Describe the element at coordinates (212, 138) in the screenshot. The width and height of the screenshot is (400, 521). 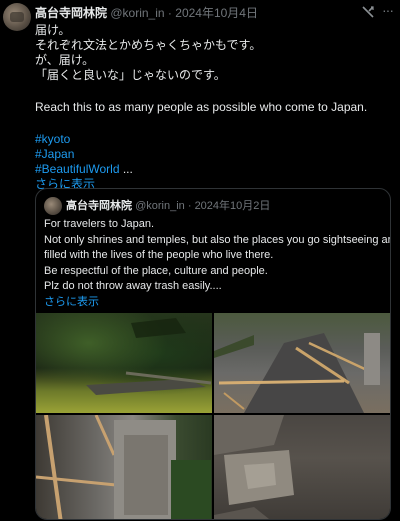
I see `hashtag-link: #kyoto` at that location.